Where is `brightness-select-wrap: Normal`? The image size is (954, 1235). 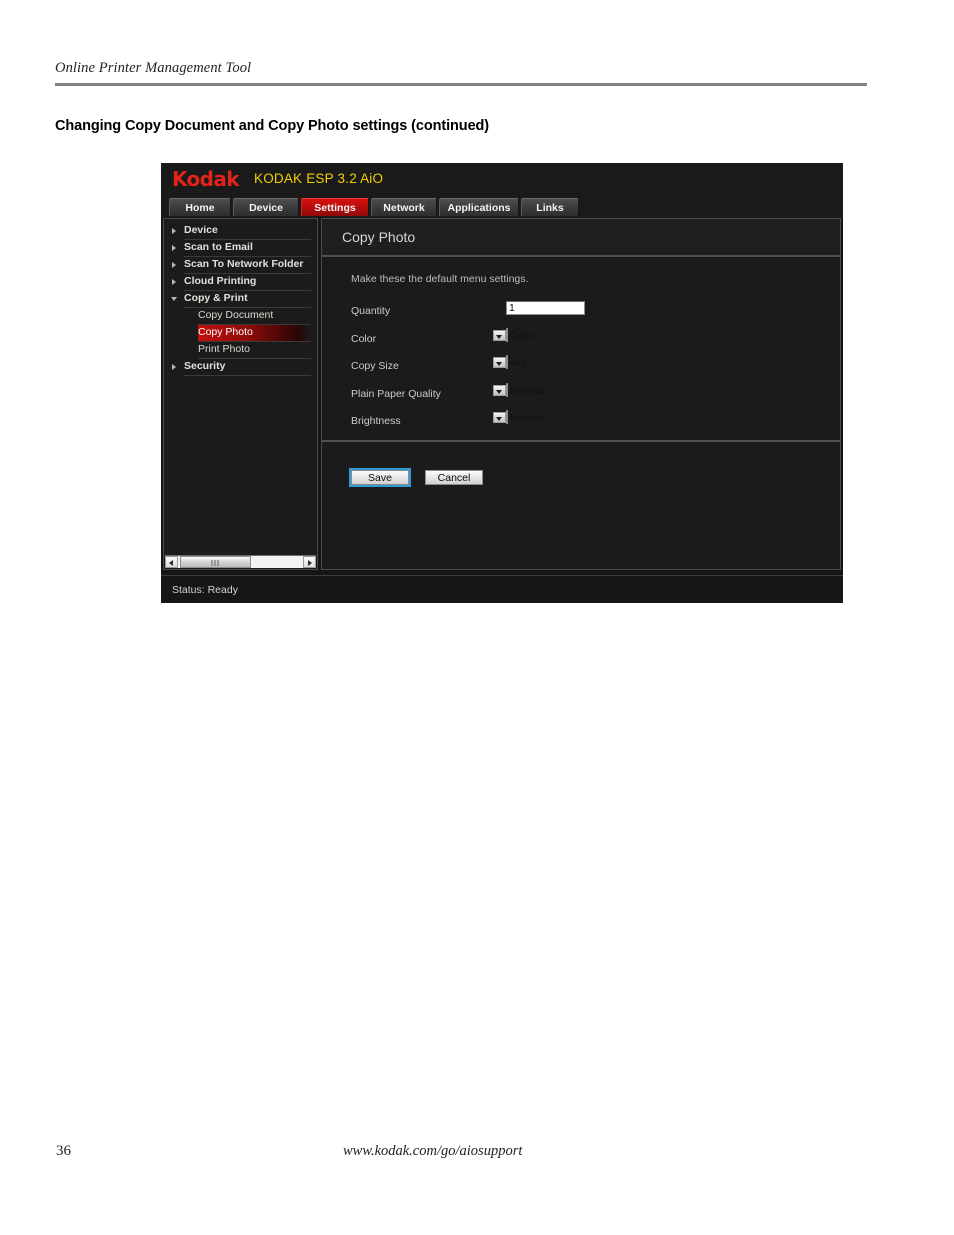
brightness-select-wrap: Normal is located at coordinates (518, 417).